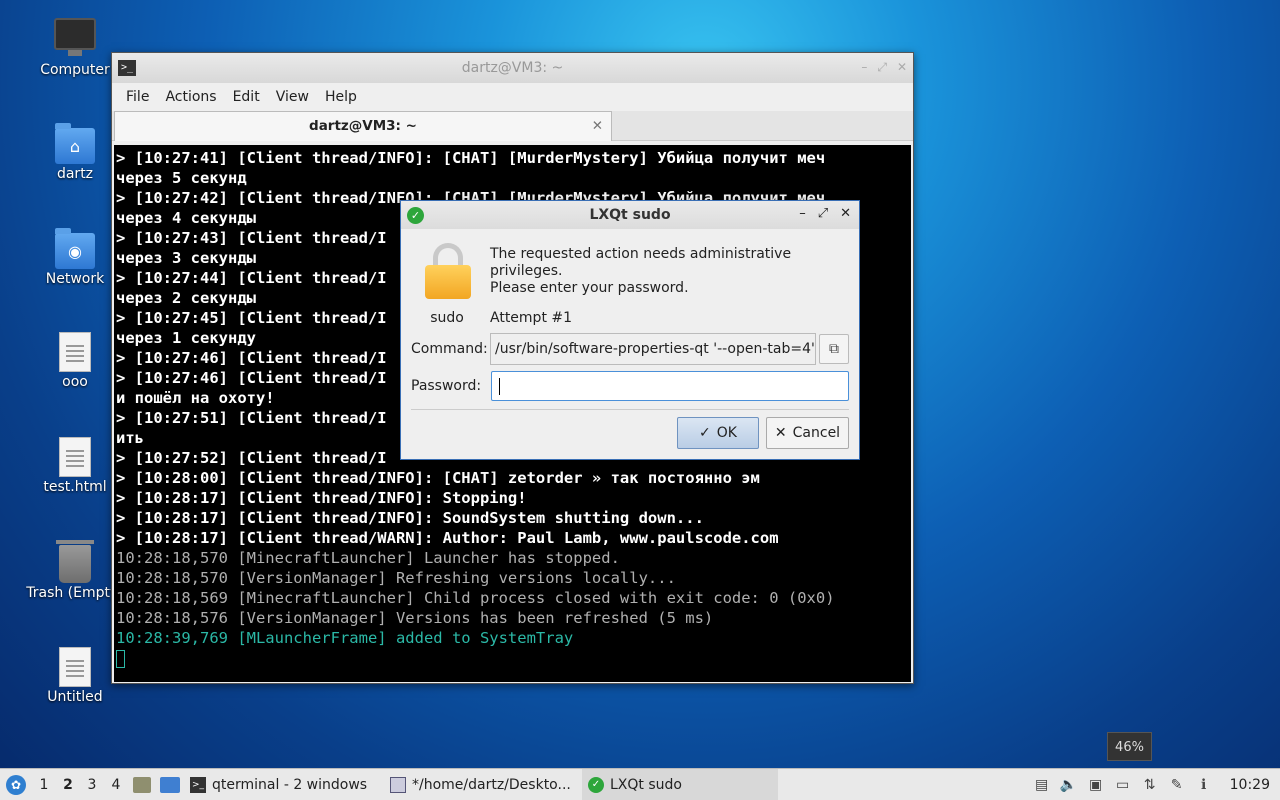  Describe the element at coordinates (75, 561) in the screenshot. I see `trash-icon` at that location.